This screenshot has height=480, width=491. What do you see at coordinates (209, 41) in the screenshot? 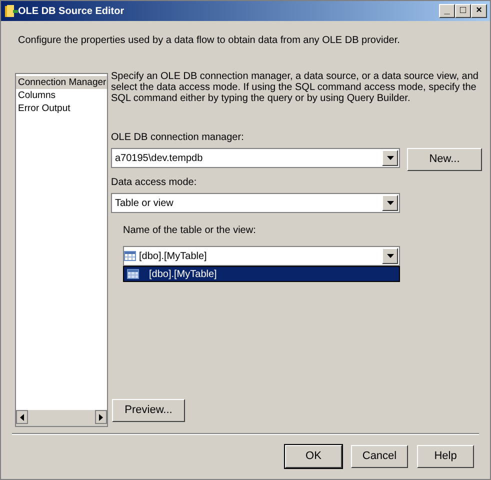
I see `description-text: Configure the properties used by a data flow to obtain data from any OLE DB provider.` at bounding box center [209, 41].